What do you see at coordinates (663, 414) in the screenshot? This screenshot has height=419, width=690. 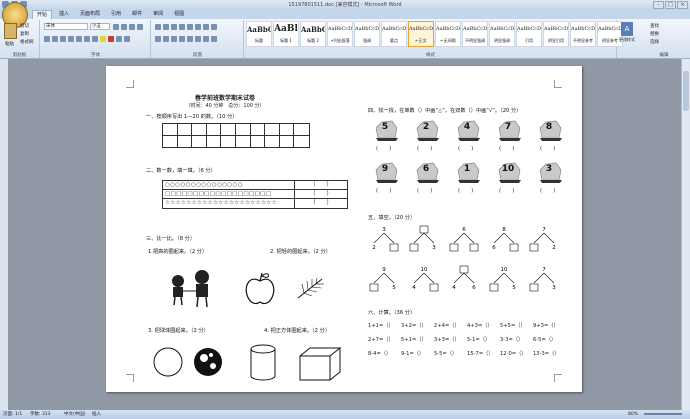 I see `zoom-slider` at bounding box center [663, 414].